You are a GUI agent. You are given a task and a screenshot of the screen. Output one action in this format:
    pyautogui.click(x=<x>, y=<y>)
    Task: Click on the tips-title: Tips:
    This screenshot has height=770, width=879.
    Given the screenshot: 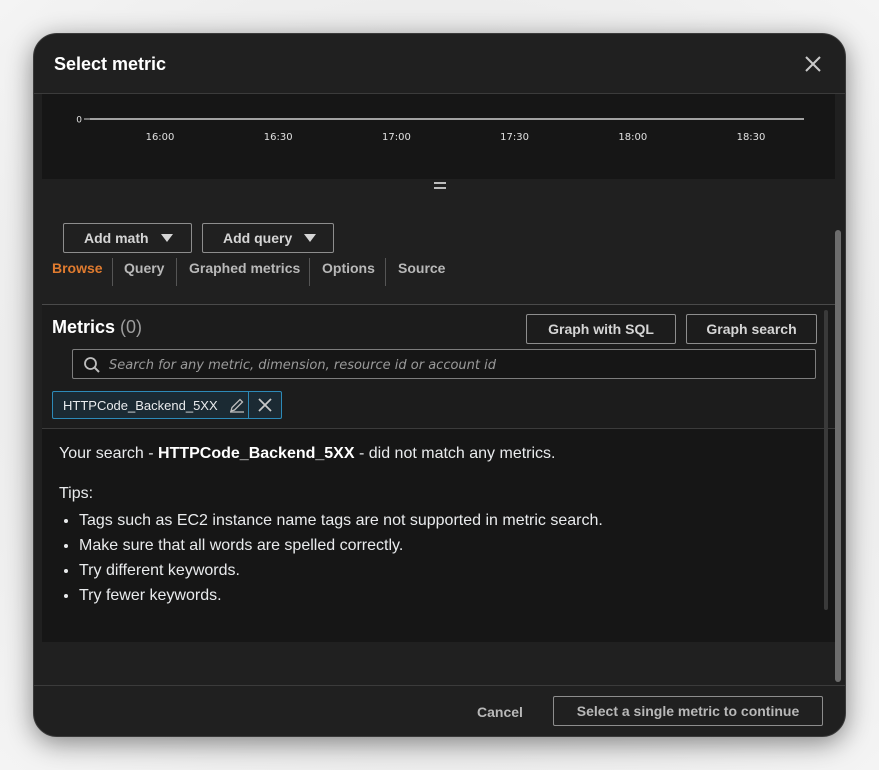 What is the action you would take?
    pyautogui.click(x=76, y=493)
    